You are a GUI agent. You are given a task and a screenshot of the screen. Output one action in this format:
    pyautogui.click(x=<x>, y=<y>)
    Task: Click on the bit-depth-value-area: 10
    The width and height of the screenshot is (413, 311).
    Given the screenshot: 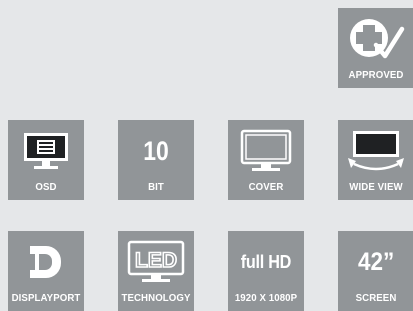 What is the action you would take?
    pyautogui.click(x=156, y=151)
    